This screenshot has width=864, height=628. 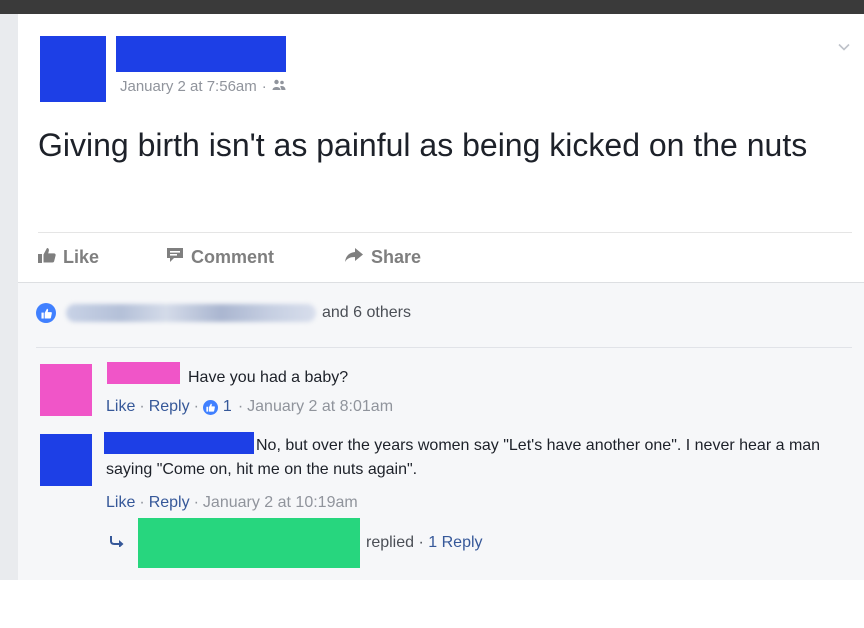 I want to click on screen-top-bar, so click(x=432, y=7).